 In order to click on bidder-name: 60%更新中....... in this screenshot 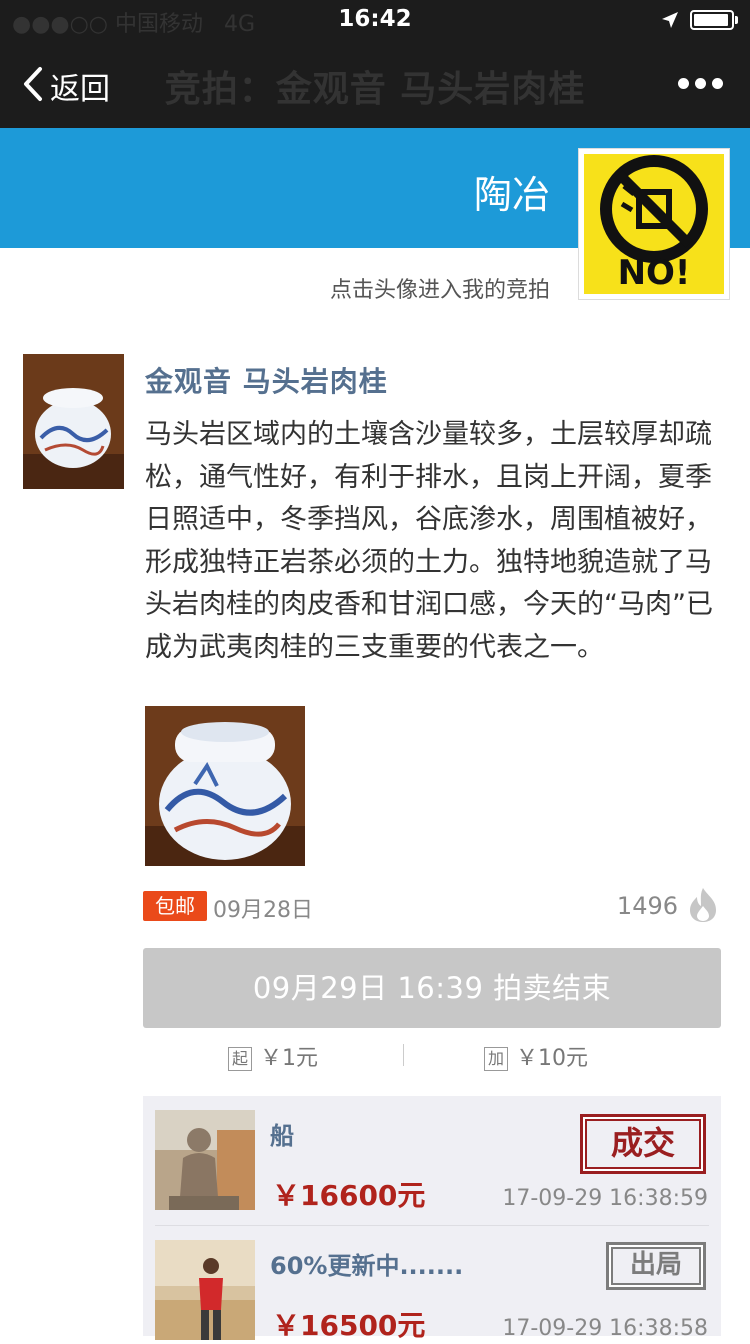, I will do `click(366, 1263)`.